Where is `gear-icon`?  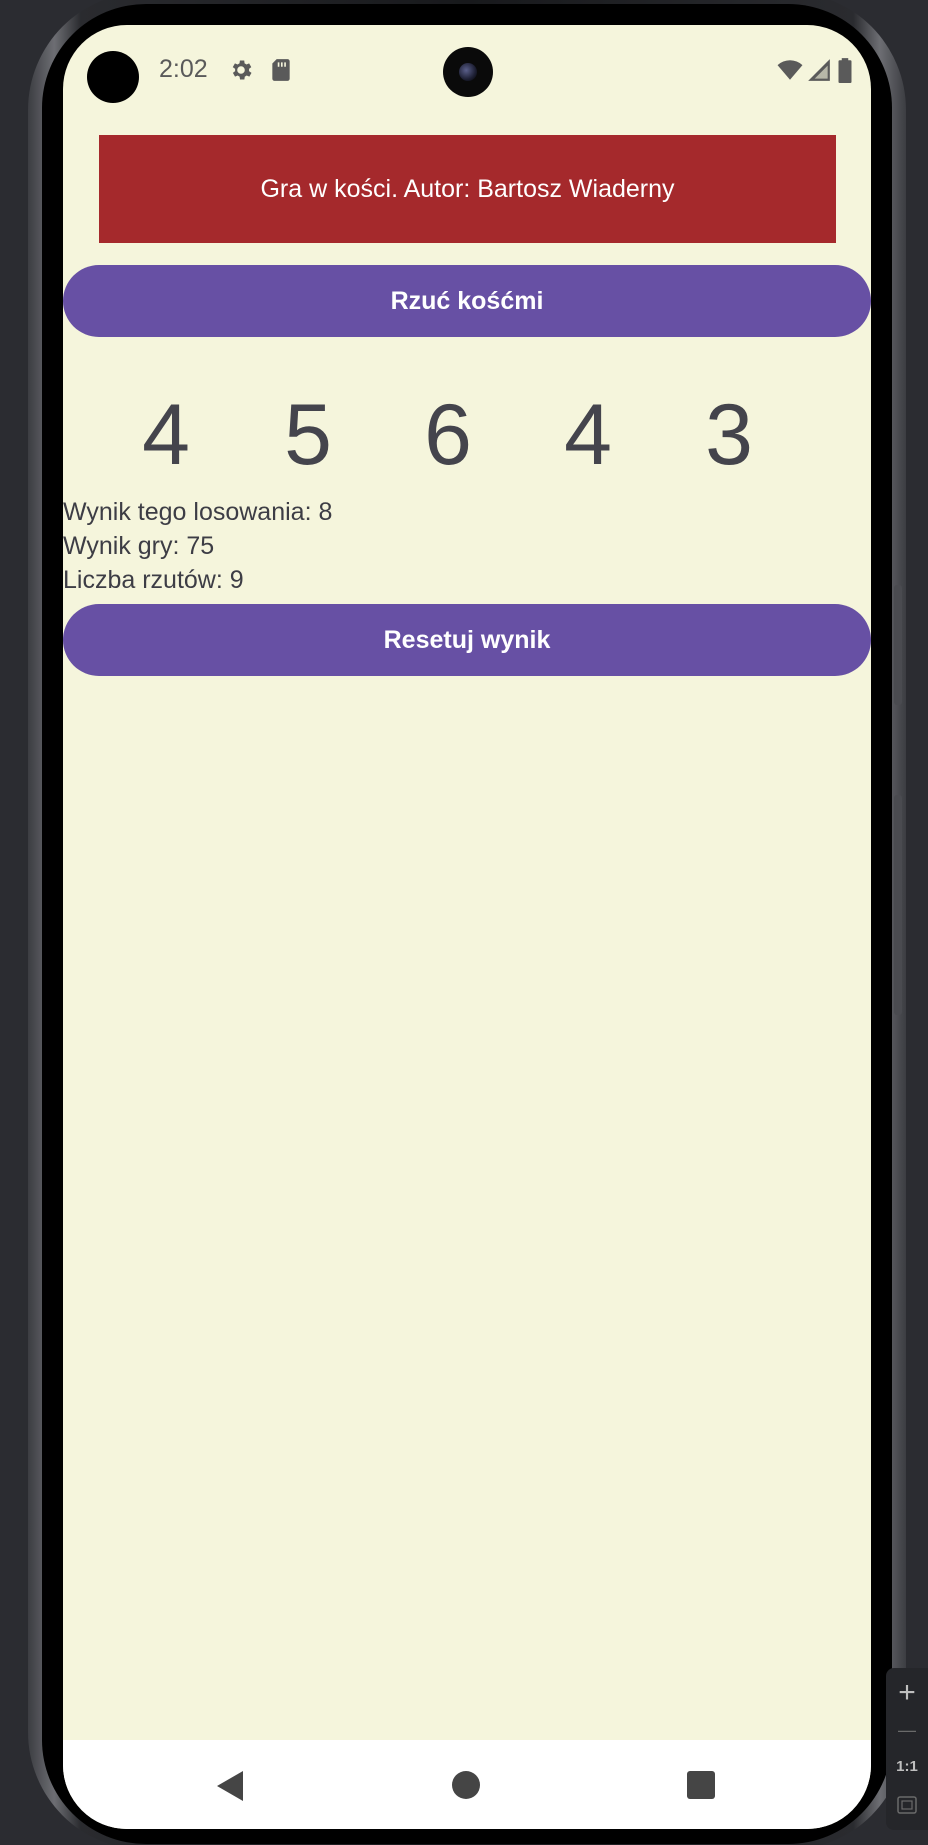
gear-icon is located at coordinates (242, 70).